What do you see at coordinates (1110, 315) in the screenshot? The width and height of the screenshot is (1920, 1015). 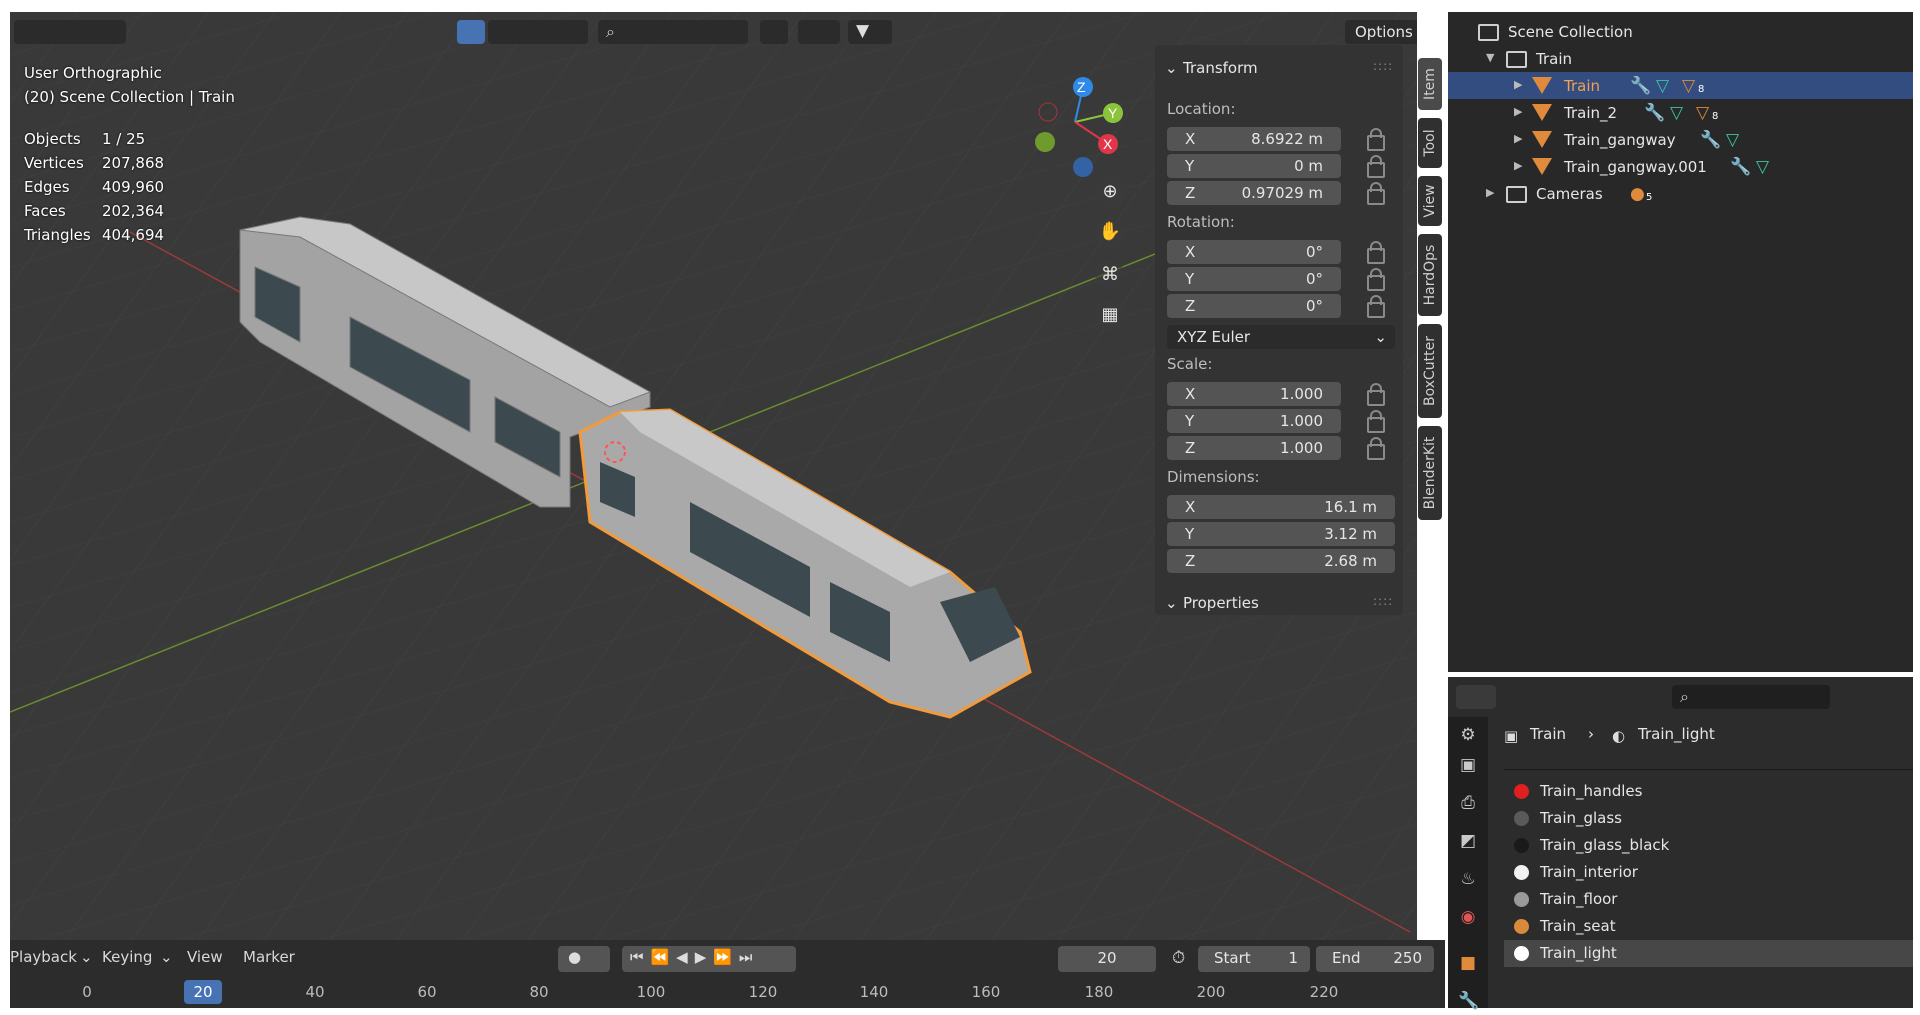 I see `grid-view-icon: ▦` at bounding box center [1110, 315].